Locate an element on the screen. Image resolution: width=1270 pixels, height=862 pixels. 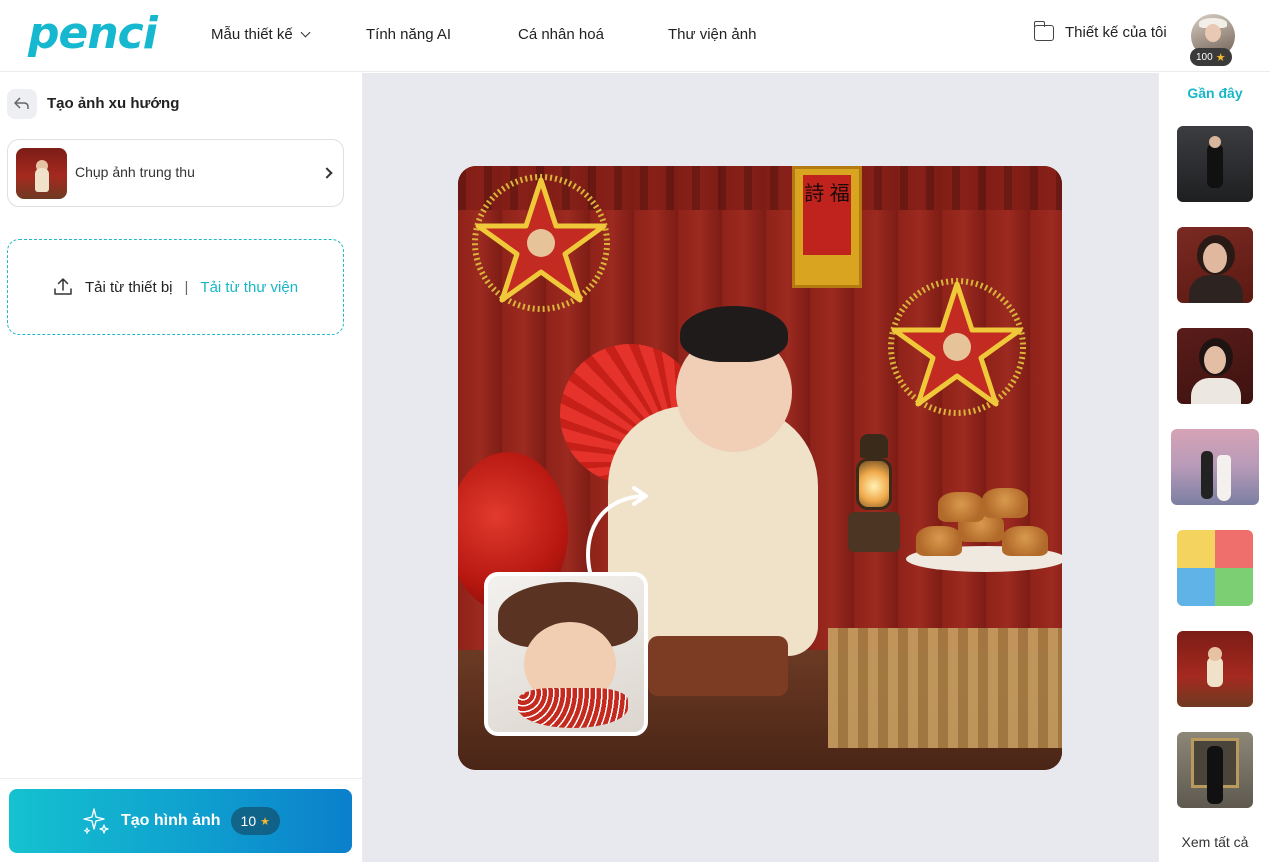
template-card: Chụp ảnh trung thu is located at coordinates (175, 173).